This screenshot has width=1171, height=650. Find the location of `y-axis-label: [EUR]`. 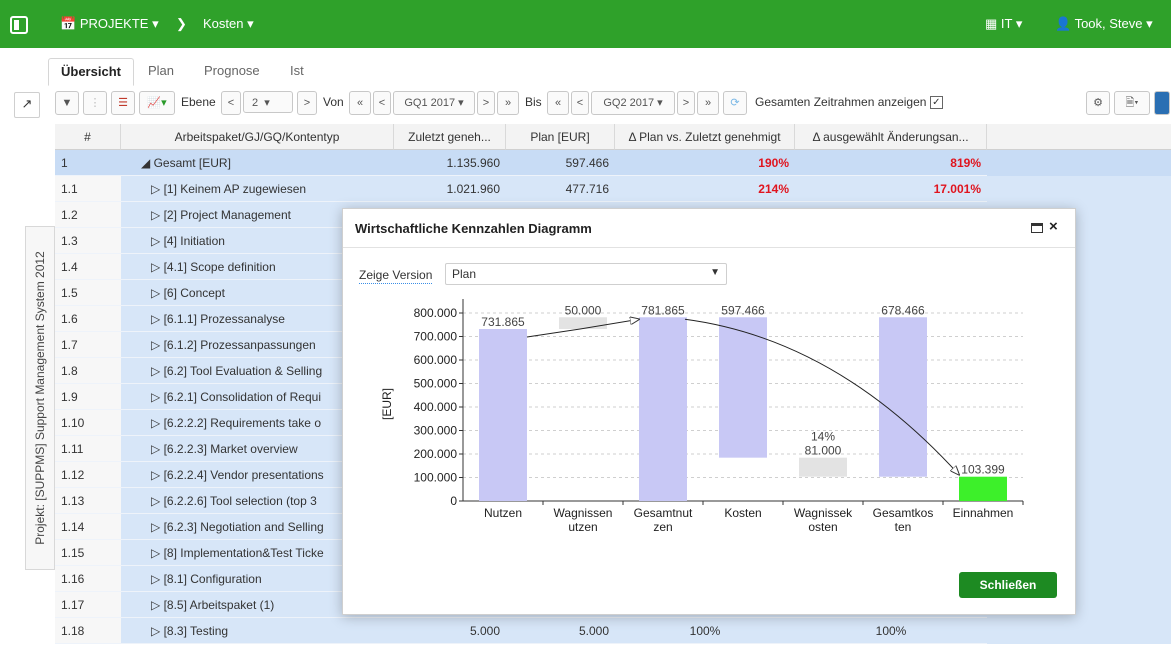

y-axis-label: [EUR] is located at coordinates (387, 404).